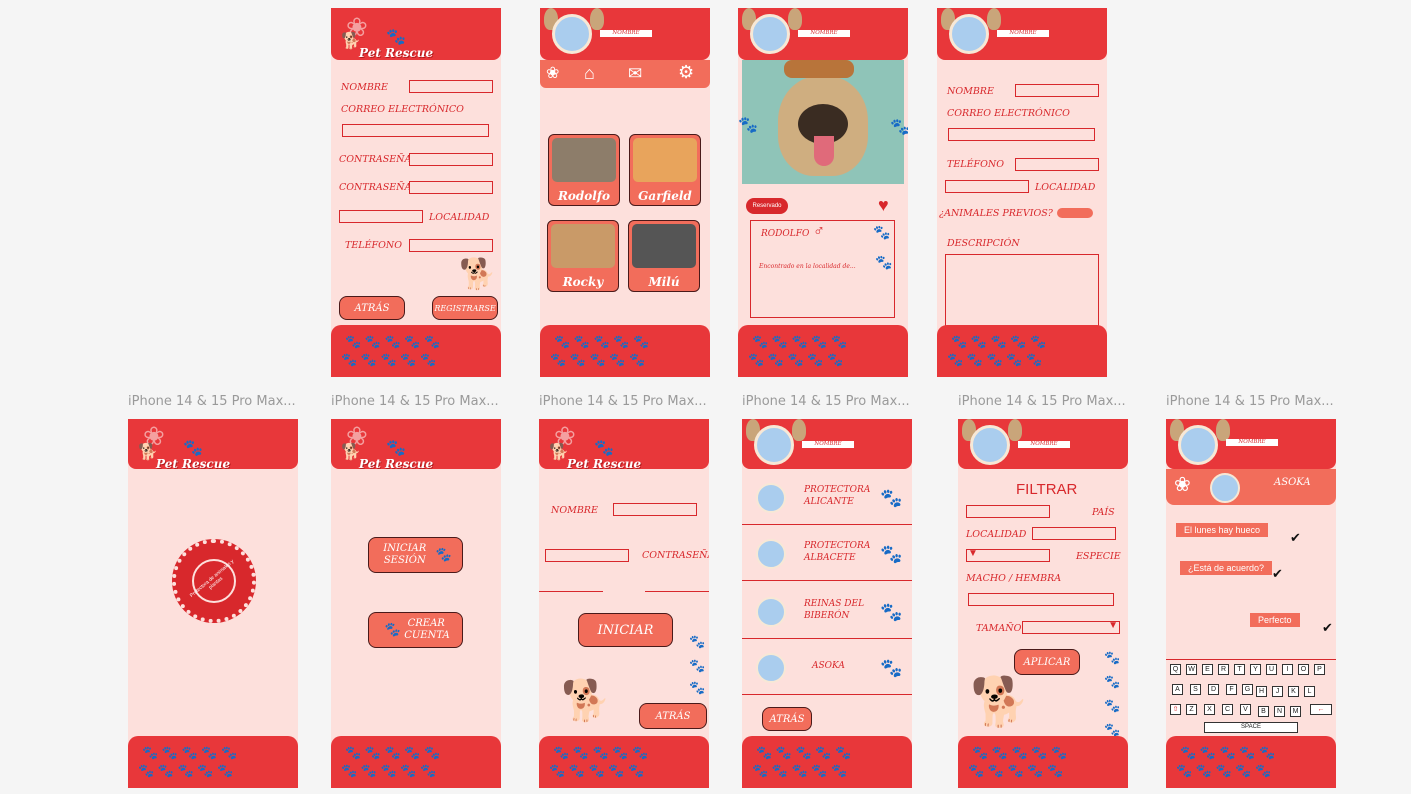 The height and width of the screenshot is (794, 1411). Describe the element at coordinates (827, 556) in the screenshot. I see `list-item: PROTECTORA ALBACETE 🐾` at that location.